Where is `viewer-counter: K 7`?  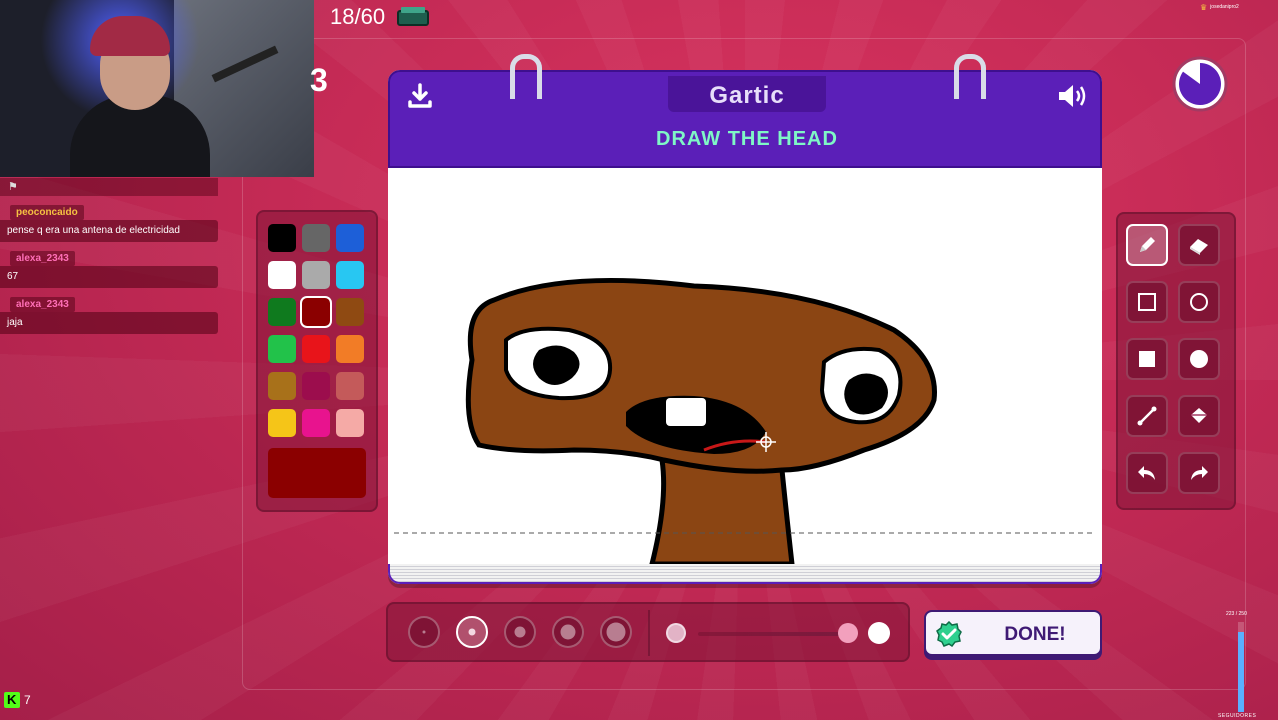
viewer-counter: K 7 is located at coordinates (17, 700).